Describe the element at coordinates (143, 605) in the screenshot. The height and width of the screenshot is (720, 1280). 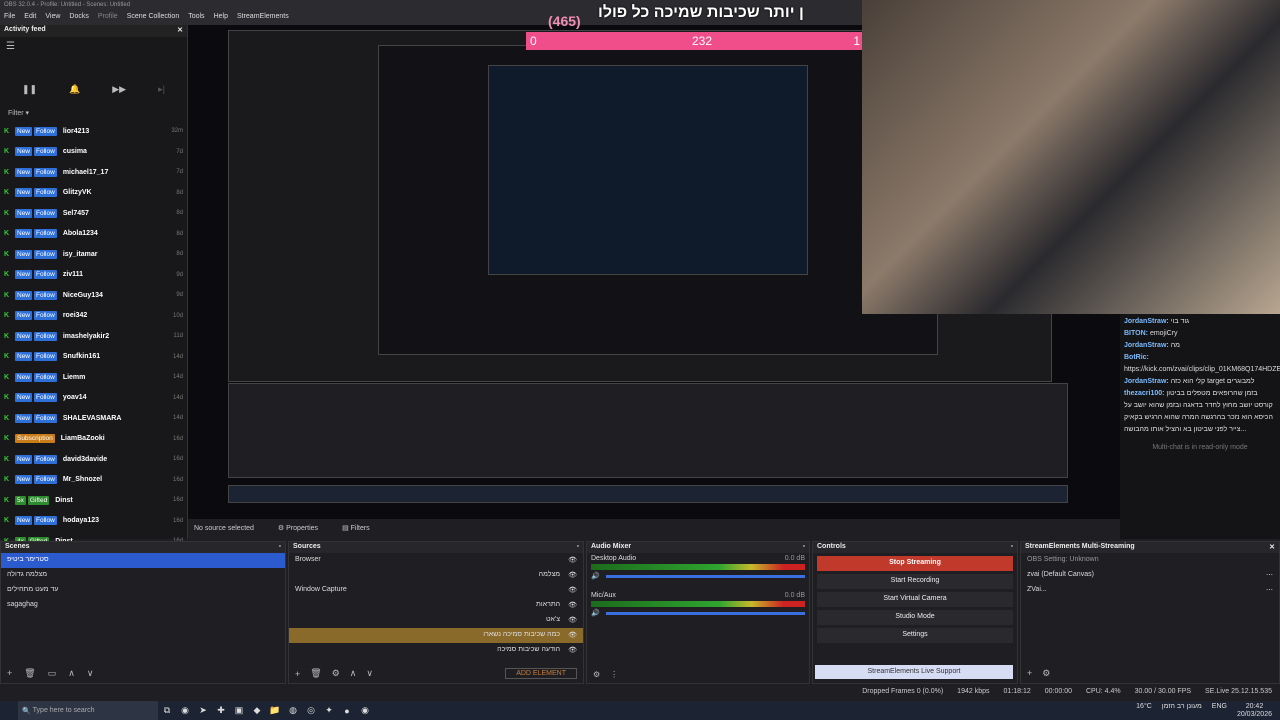
I see `scene-item: sagaghag` at that location.